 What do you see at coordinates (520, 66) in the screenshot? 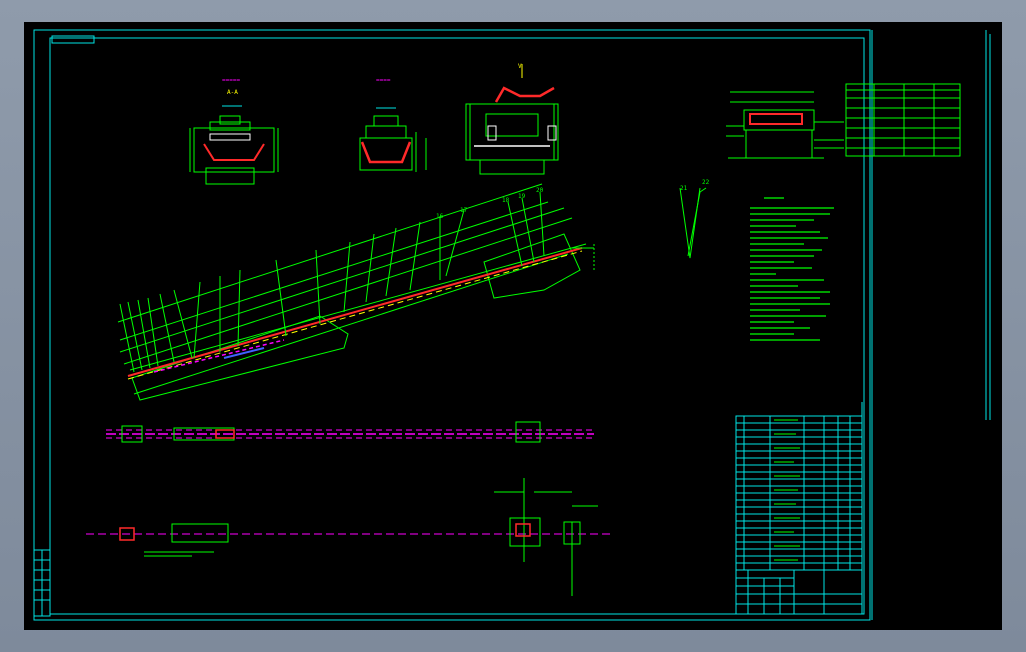
I see `svg-text: V` at bounding box center [520, 66].